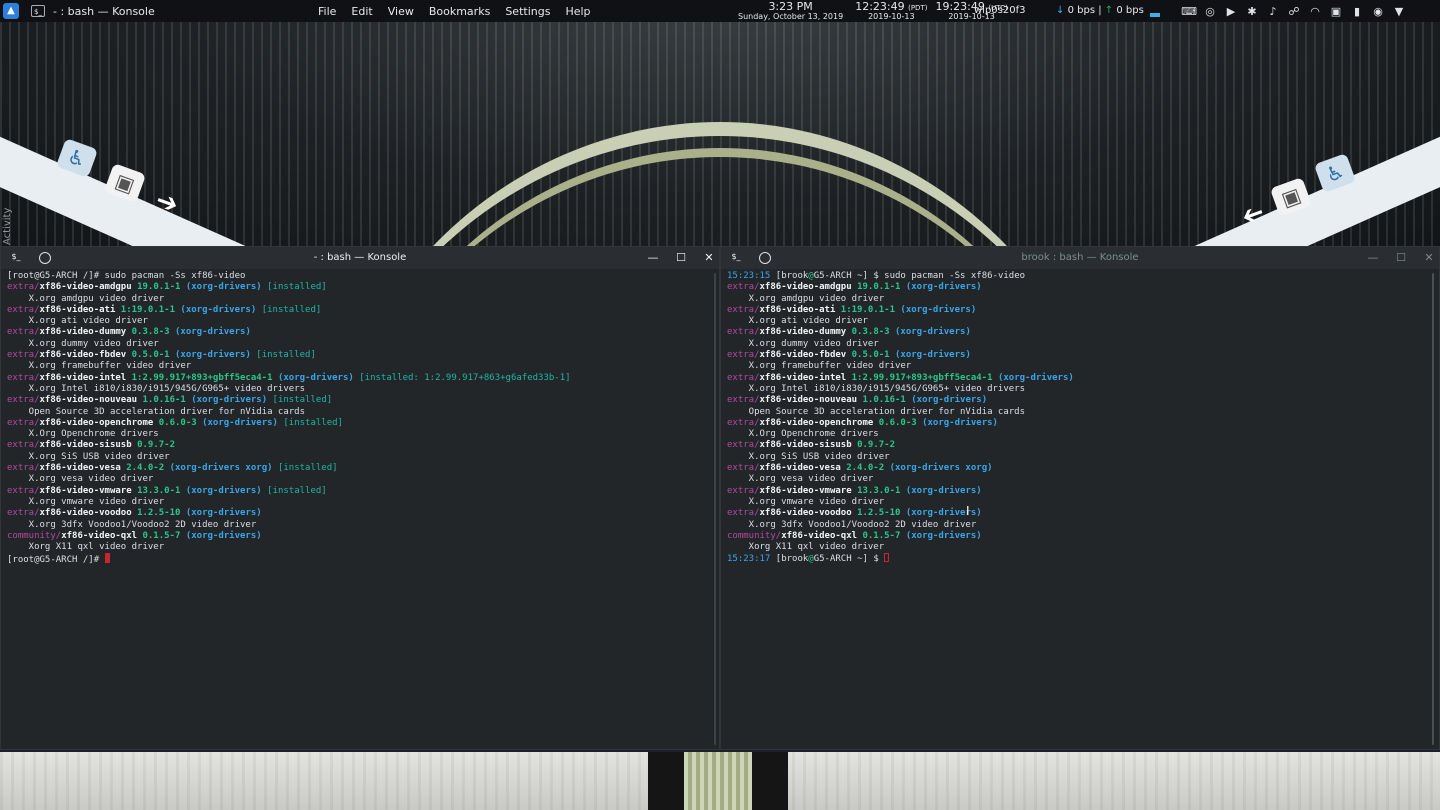 The width and height of the screenshot is (1440, 810). I want to click on wallpaper-track-stripe, so click(718, 781).